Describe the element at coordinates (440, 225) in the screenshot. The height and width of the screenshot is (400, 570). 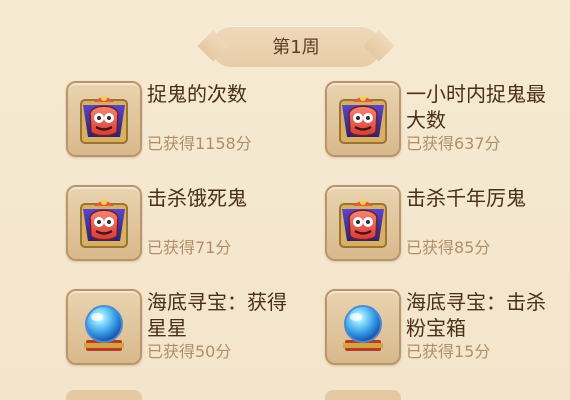
I see `task-card-kill-millennium-ghost: 击杀千年厉鬼 已获得85分` at that location.